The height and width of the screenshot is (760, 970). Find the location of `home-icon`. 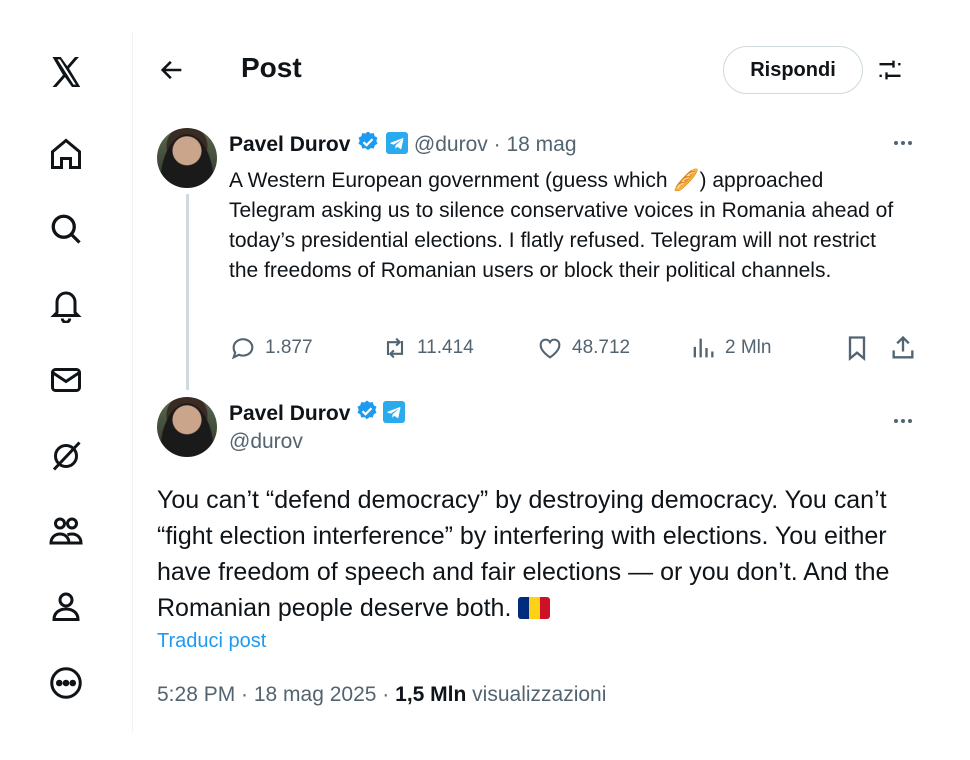

home-icon is located at coordinates (66, 154).